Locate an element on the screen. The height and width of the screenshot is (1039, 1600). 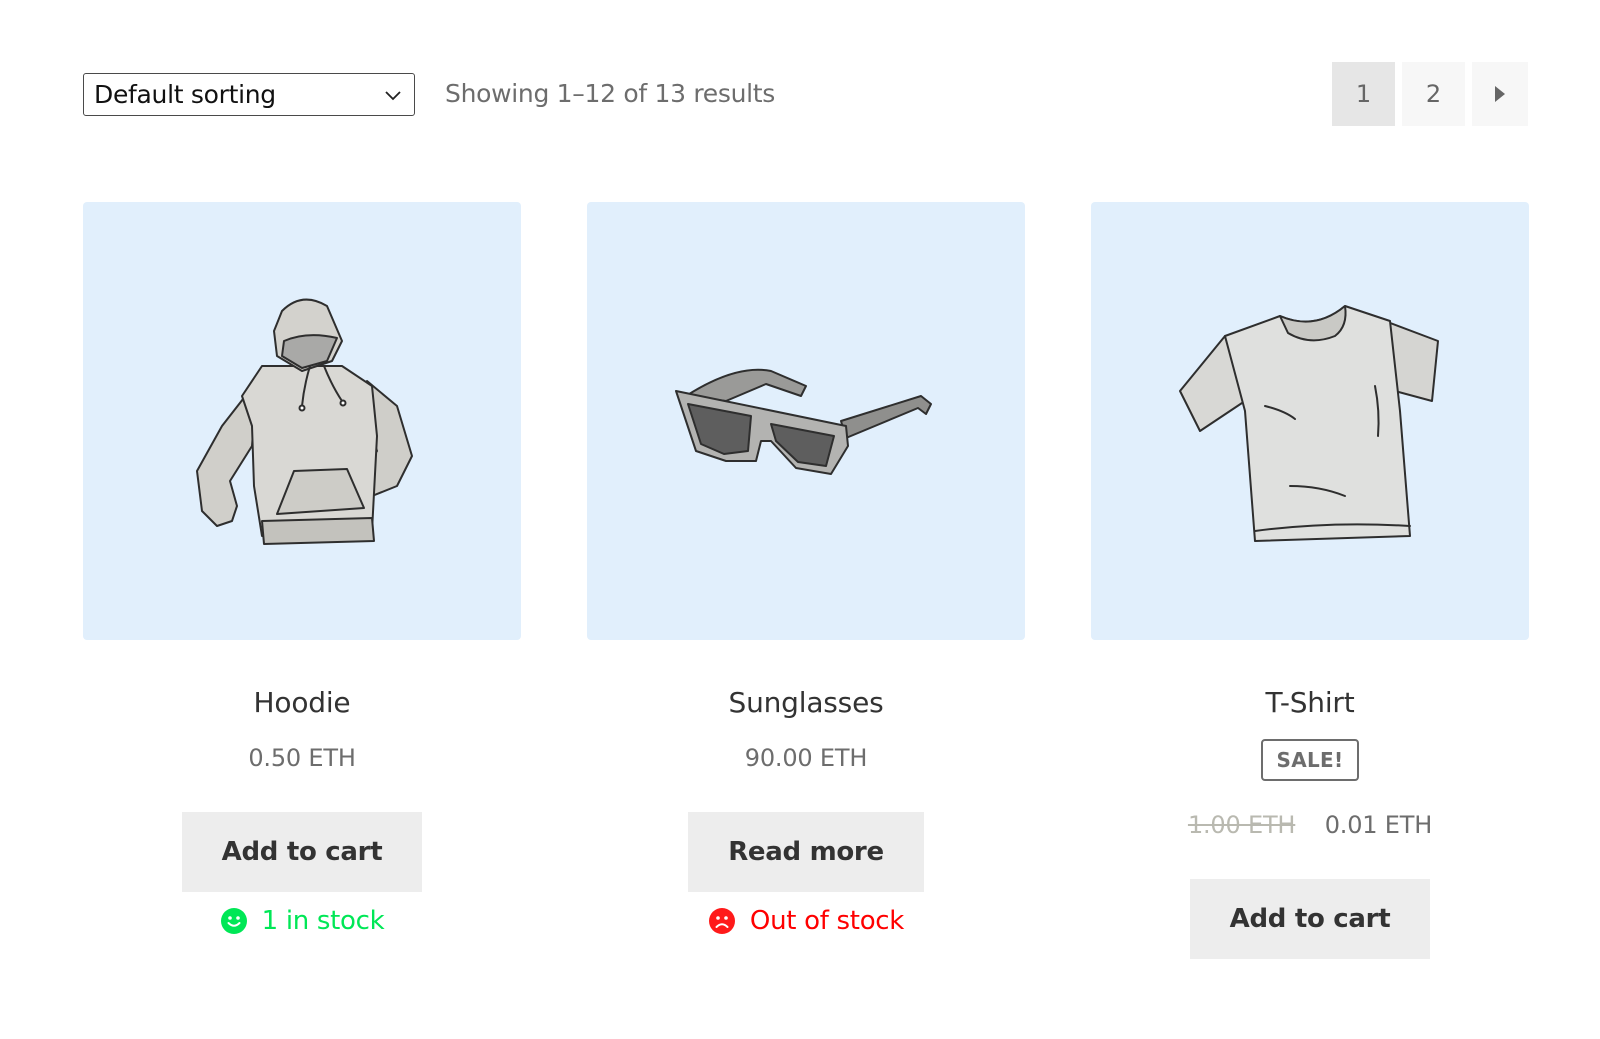
sorting-select: Default sorting is located at coordinates (249, 94).